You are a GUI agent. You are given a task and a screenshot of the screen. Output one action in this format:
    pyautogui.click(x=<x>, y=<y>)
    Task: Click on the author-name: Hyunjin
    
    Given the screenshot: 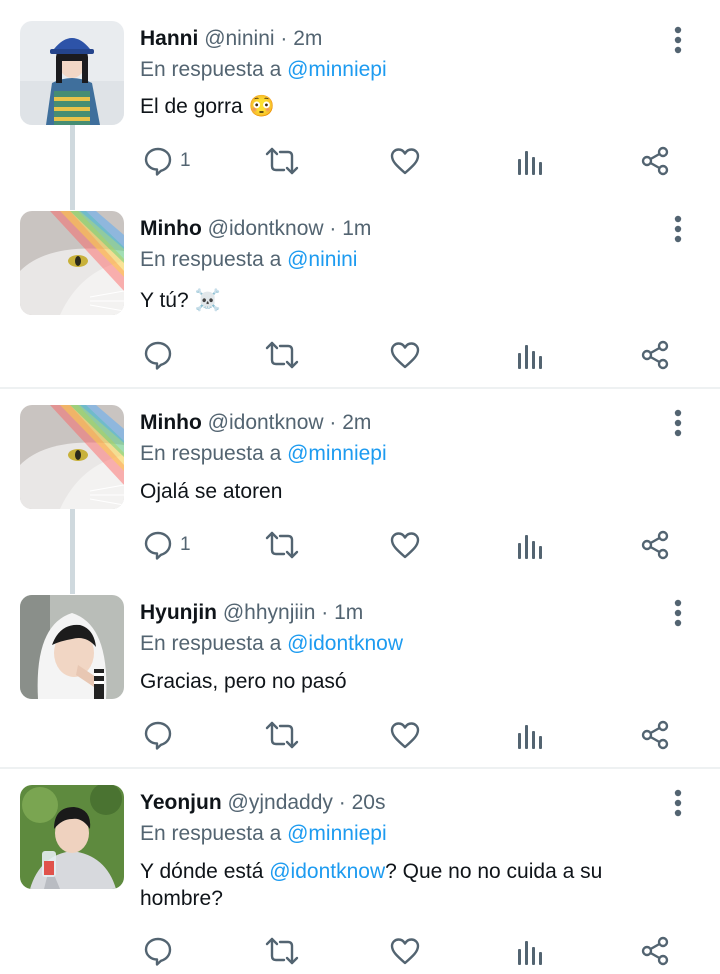 What is the action you would take?
    pyautogui.click(x=178, y=612)
    